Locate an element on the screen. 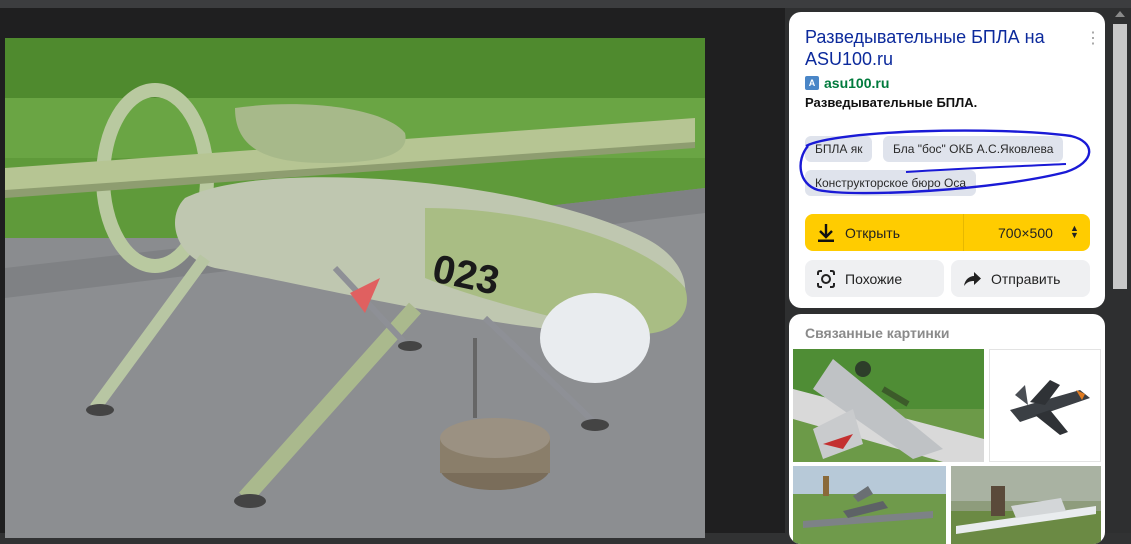 The width and height of the screenshot is (1131, 544). kebab-icon: ⋮ is located at coordinates (1093, 40).